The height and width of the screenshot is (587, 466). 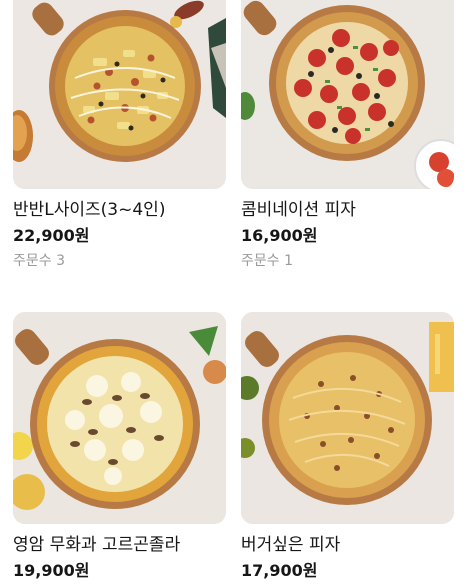 I want to click on product-name: 콤비네이션 피자, so click(x=347, y=210).